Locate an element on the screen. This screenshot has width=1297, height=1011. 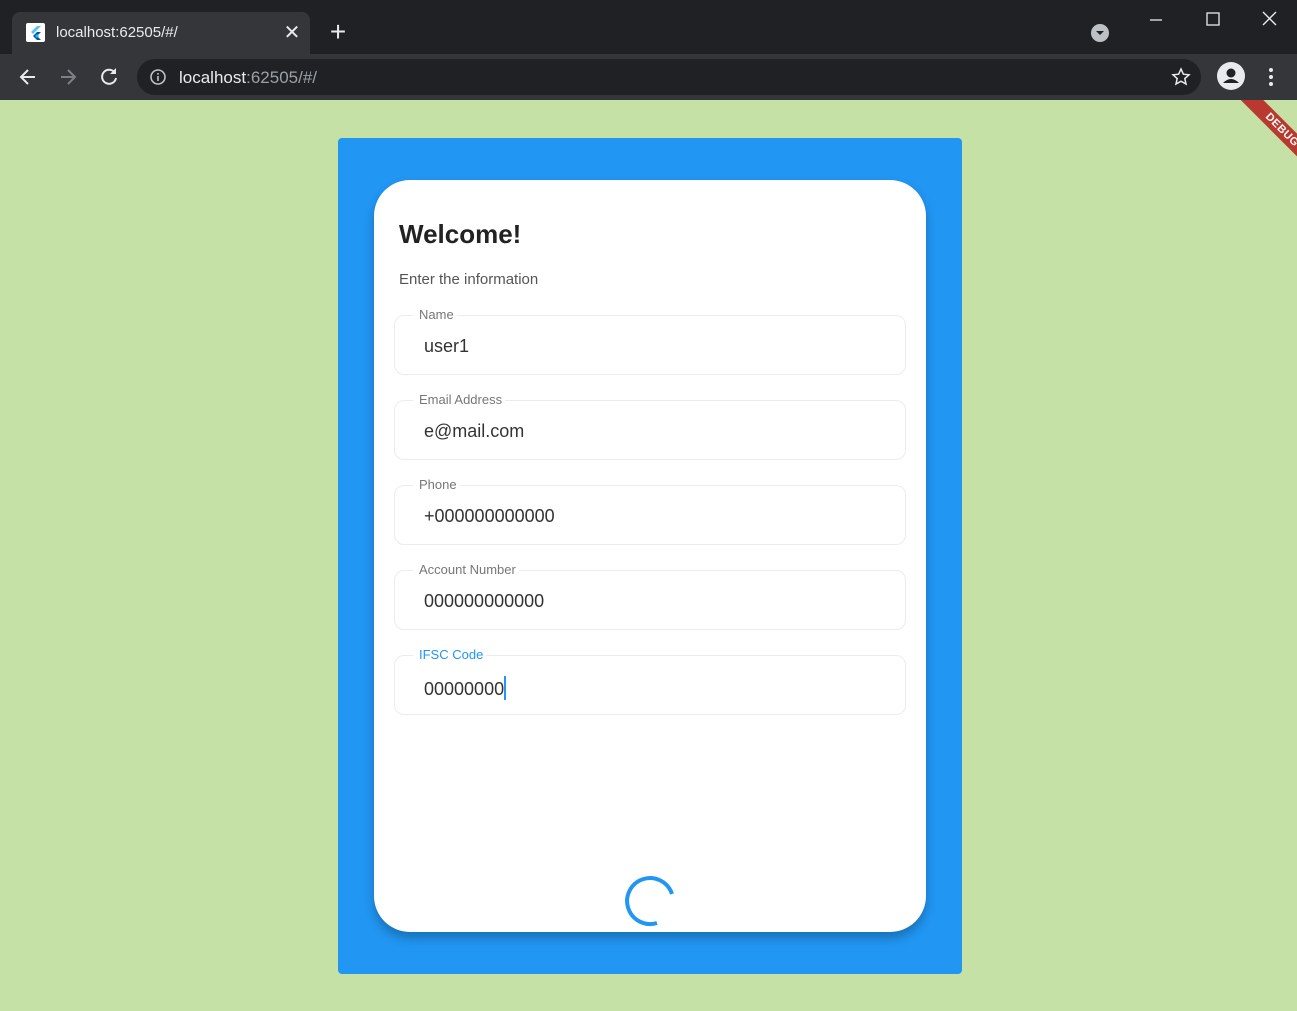
debug-label: DEBUG is located at coordinates (1265, 139).